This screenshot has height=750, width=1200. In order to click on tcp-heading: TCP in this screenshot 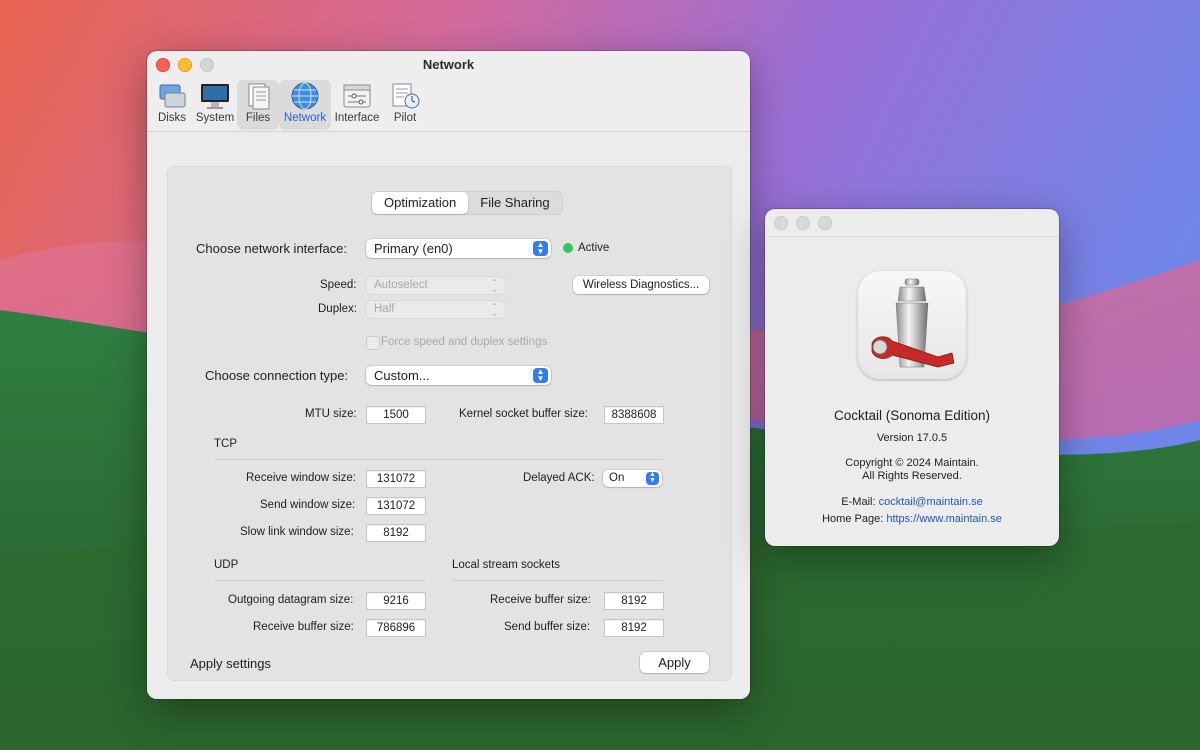, I will do `click(225, 444)`.